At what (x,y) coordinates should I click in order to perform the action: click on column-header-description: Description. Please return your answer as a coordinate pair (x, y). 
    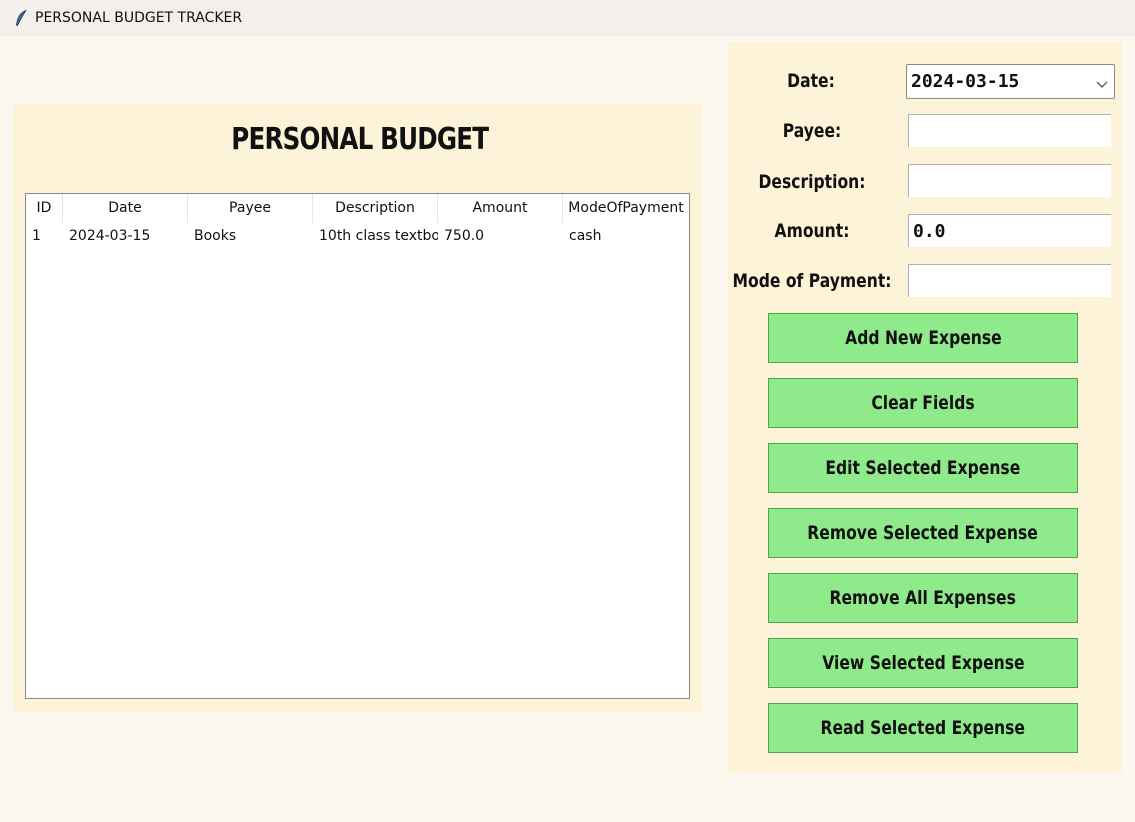
    Looking at the image, I should click on (375, 208).